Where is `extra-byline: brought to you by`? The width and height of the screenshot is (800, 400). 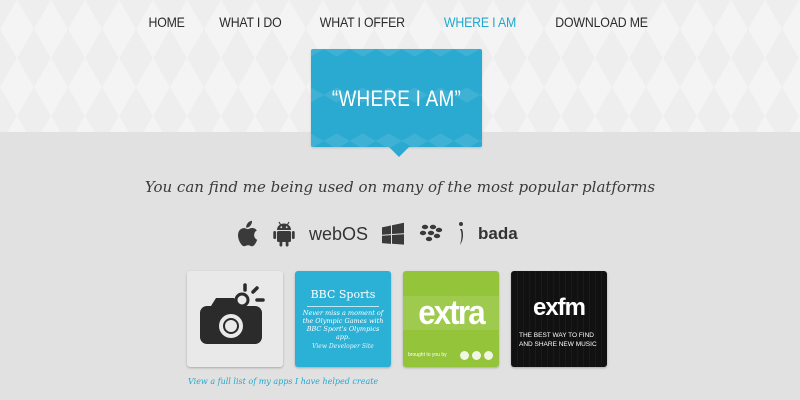
extra-byline: brought to you by is located at coordinates (427, 355).